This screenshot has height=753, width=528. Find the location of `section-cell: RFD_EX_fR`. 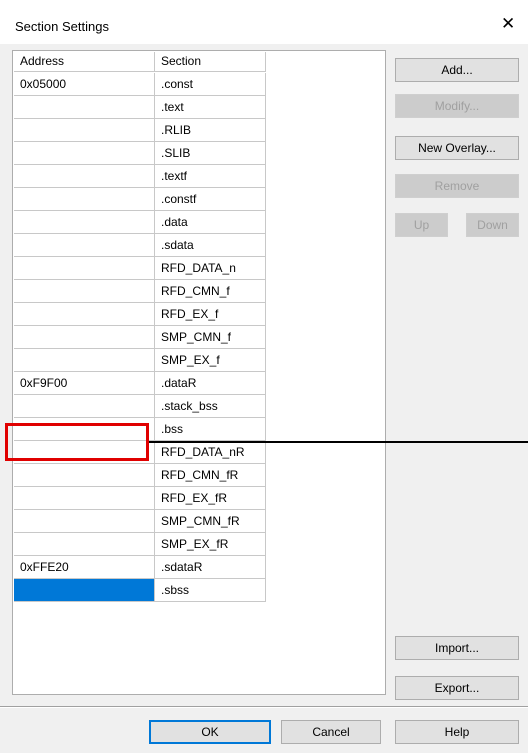

section-cell: RFD_EX_fR is located at coordinates (210, 498).